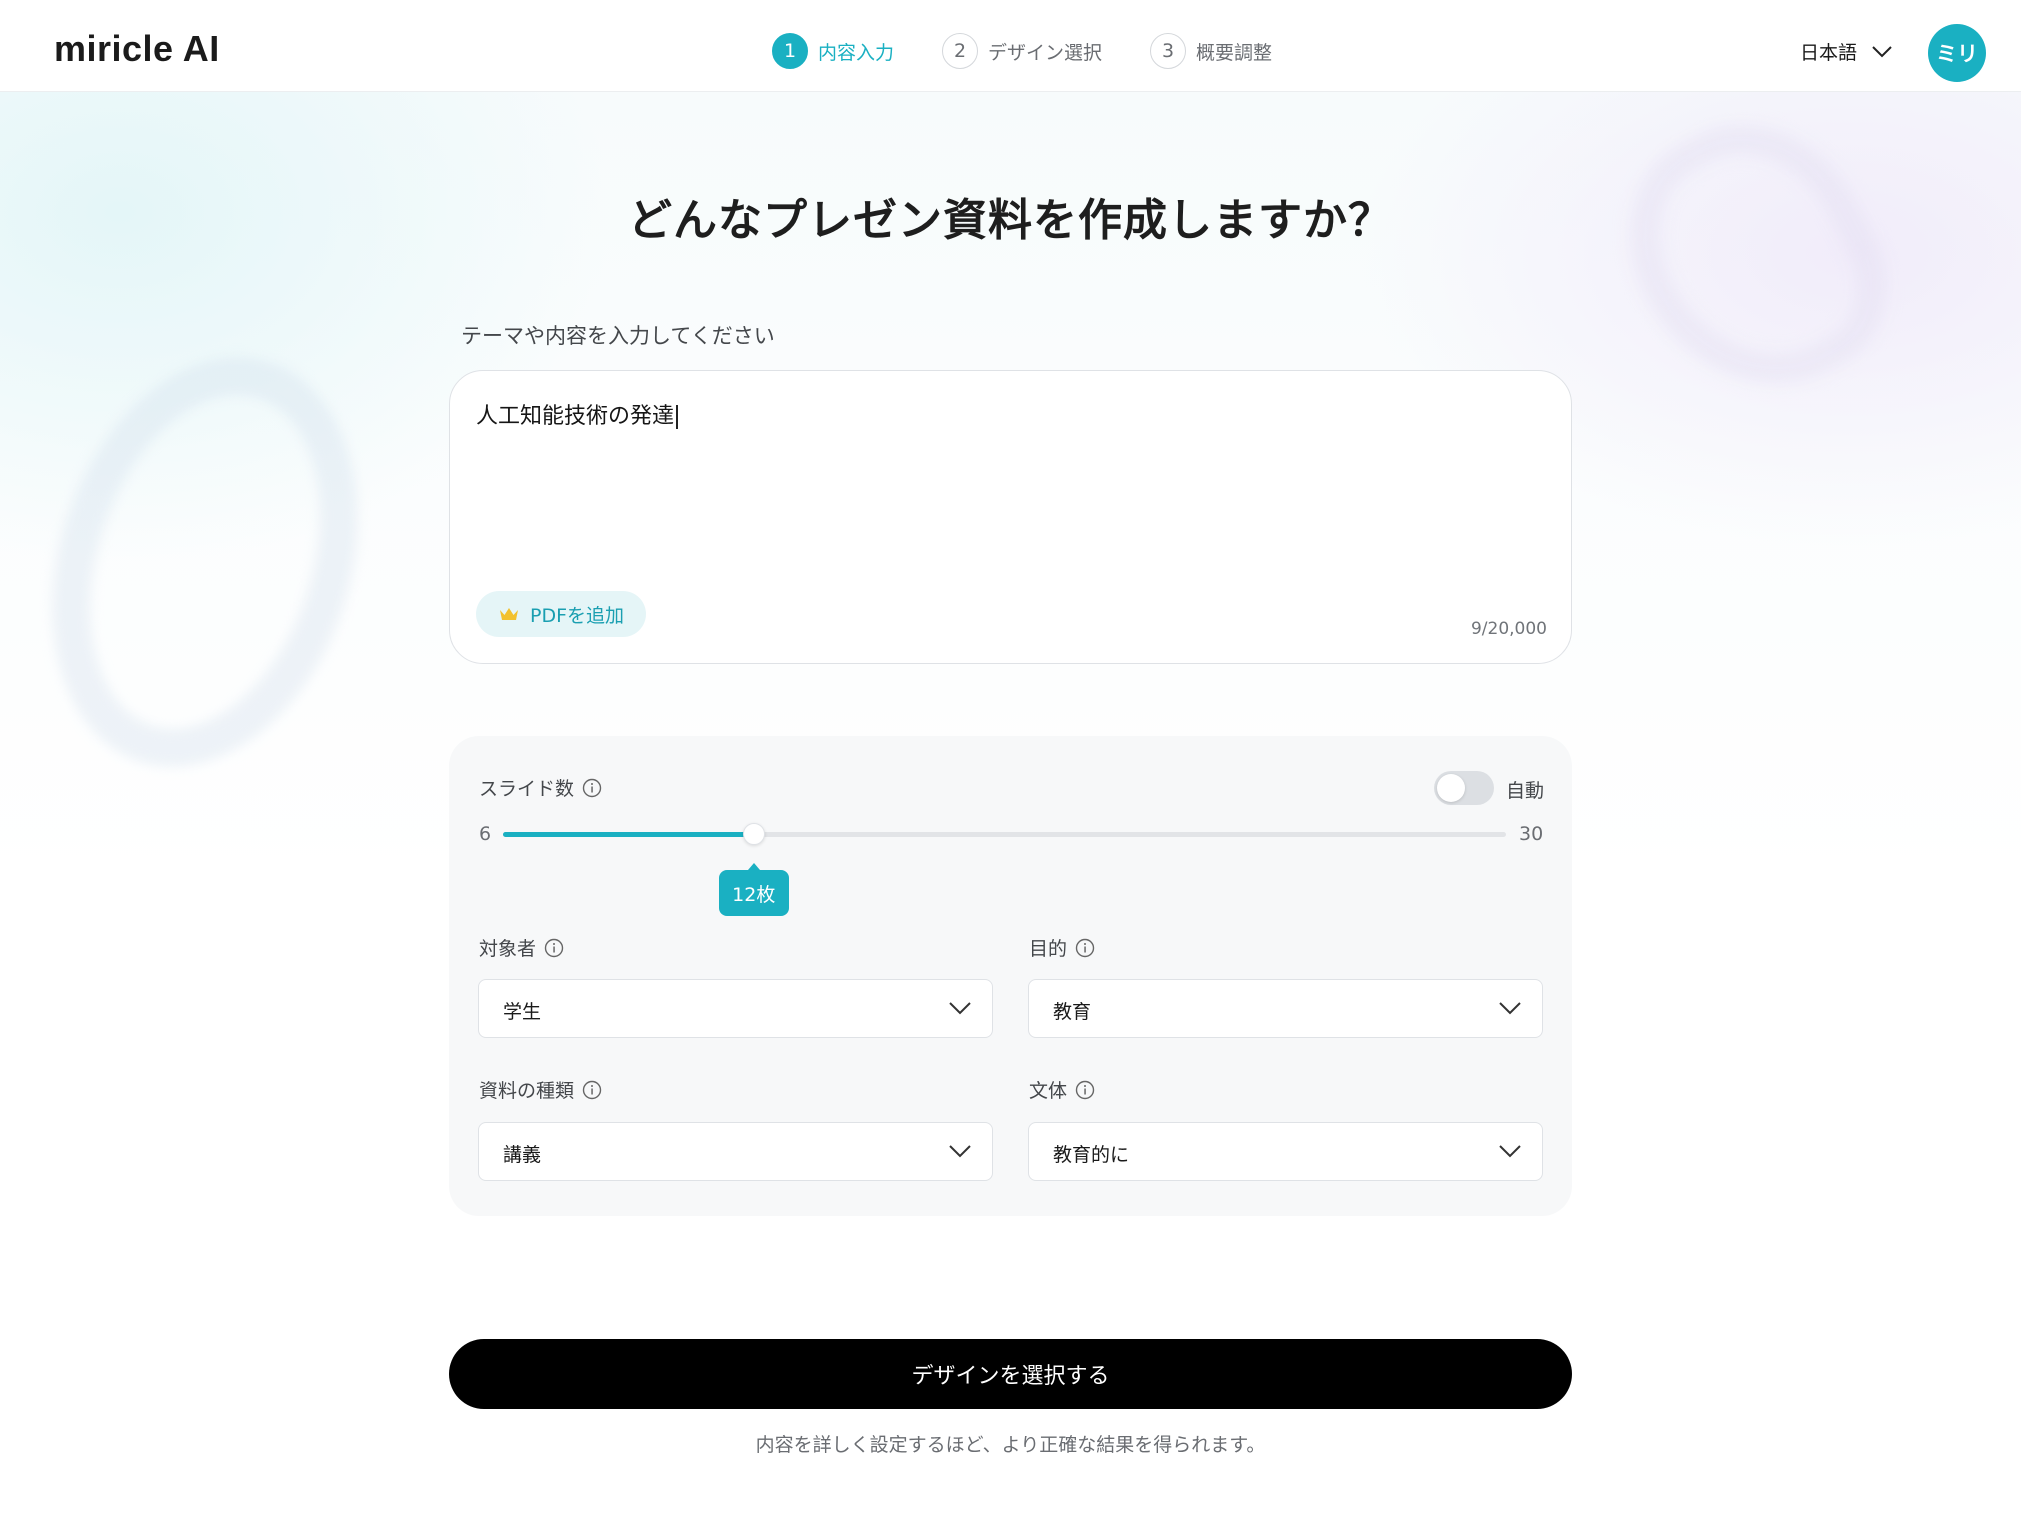 This screenshot has height=1530, width=2021. What do you see at coordinates (1048, 949) in the screenshot?
I see `purpose-label: 目的` at bounding box center [1048, 949].